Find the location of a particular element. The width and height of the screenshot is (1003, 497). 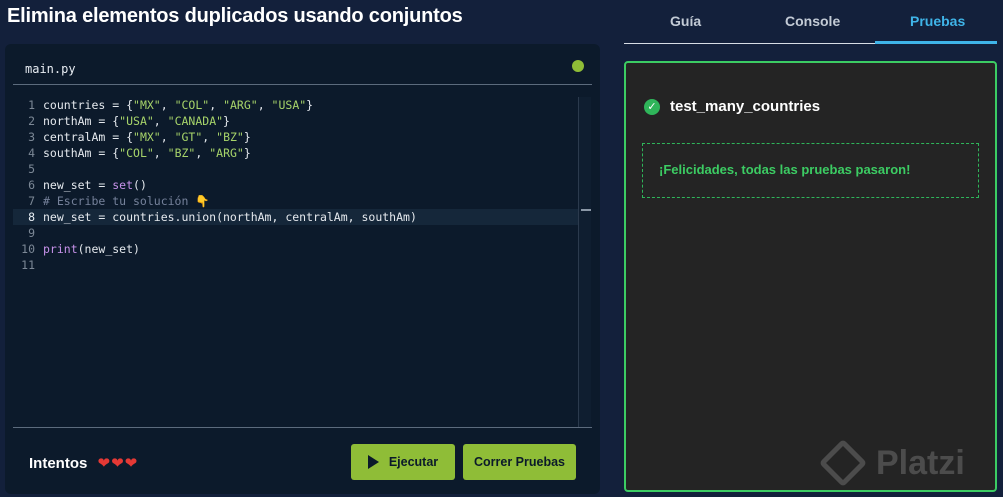

line-number: 10 is located at coordinates (28, 249).